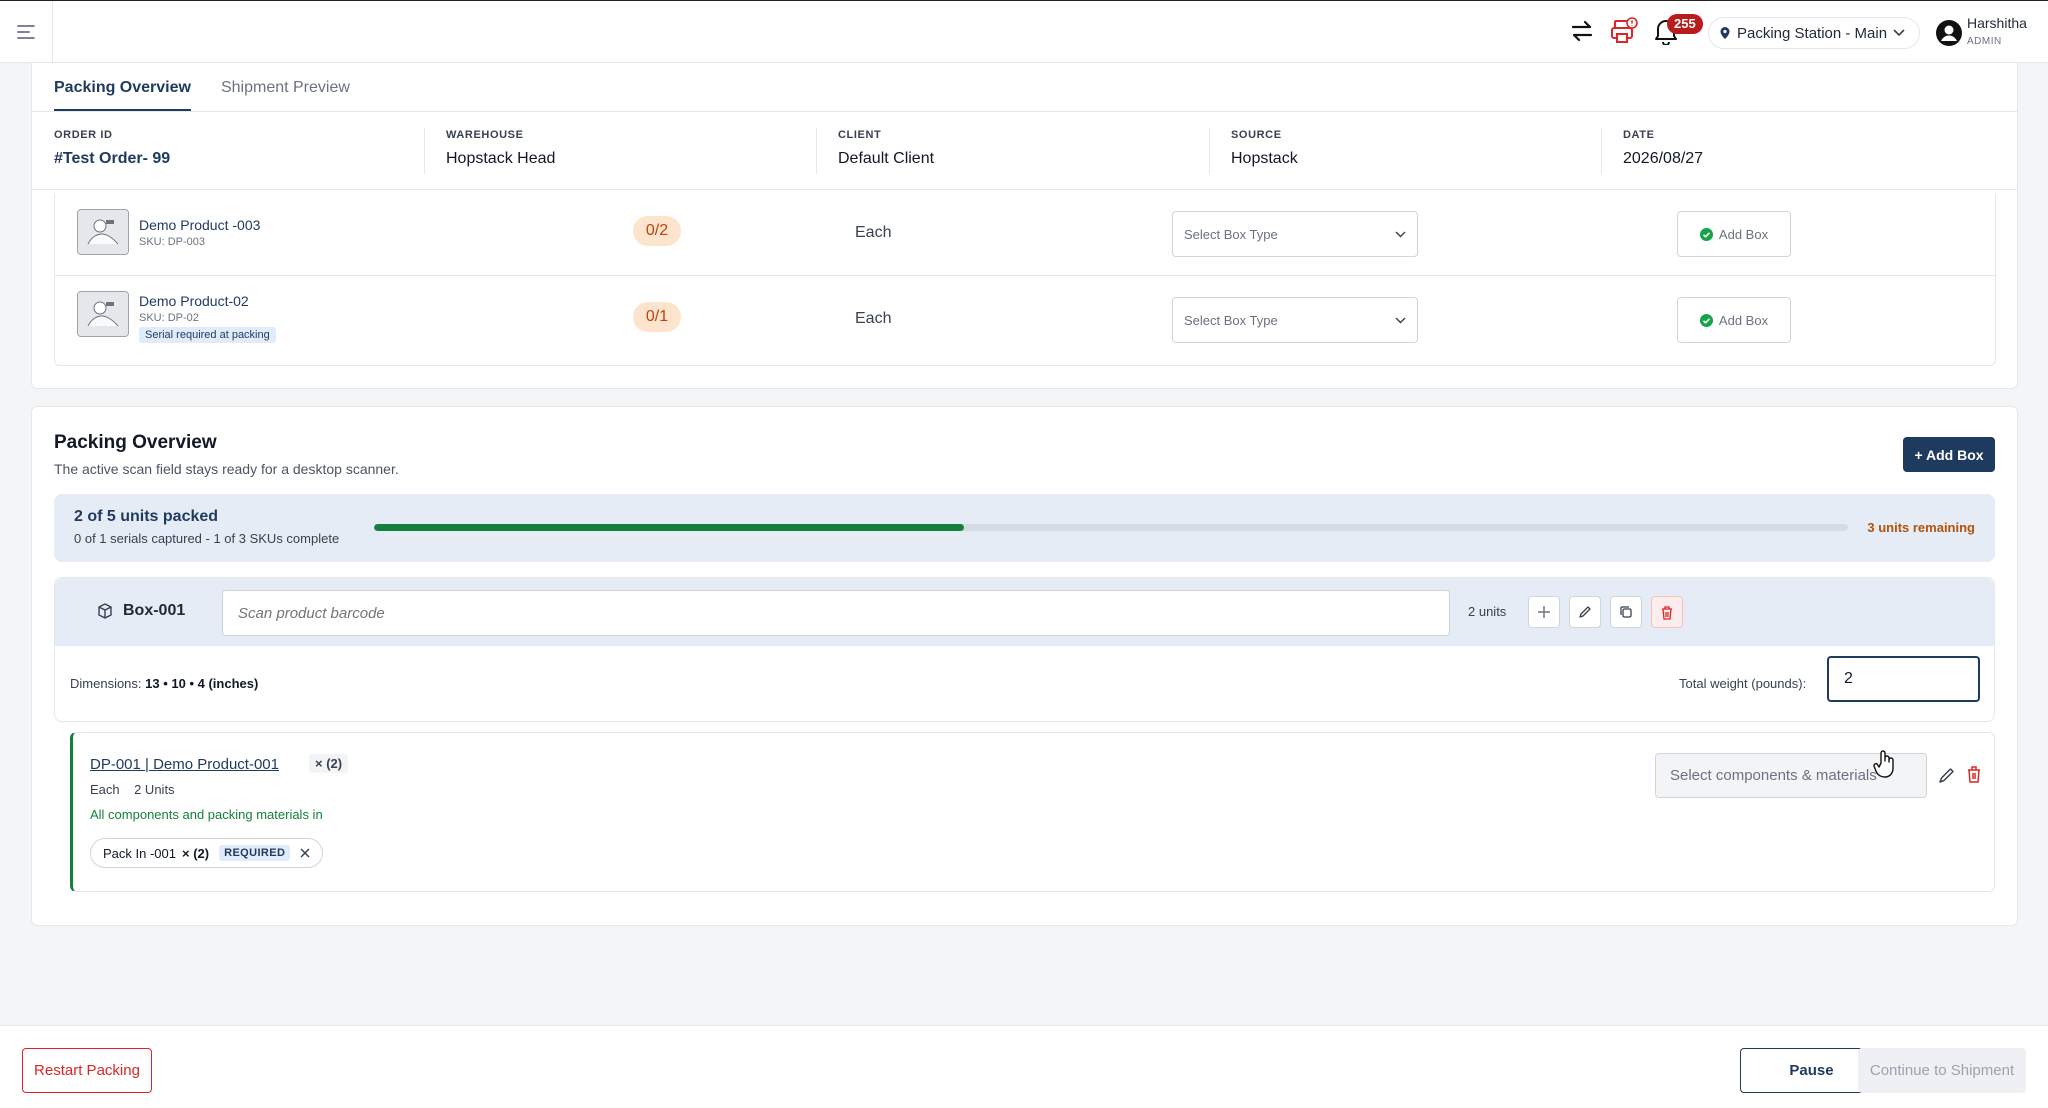  Describe the element at coordinates (196, 853) in the screenshot. I see `chip-multiplier: × (2)` at that location.